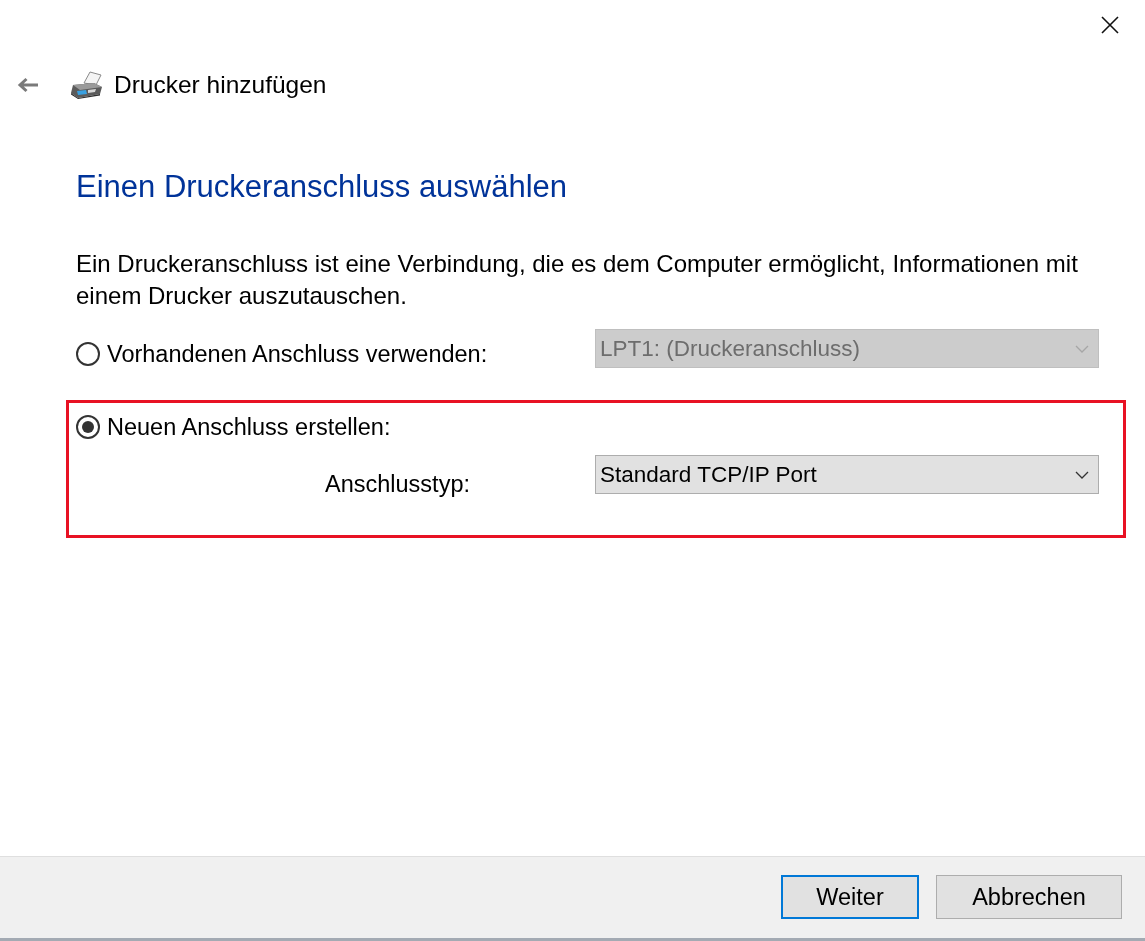 This screenshot has height=941, width=1145. I want to click on window-title: Drucker hinzufügen, so click(220, 85).